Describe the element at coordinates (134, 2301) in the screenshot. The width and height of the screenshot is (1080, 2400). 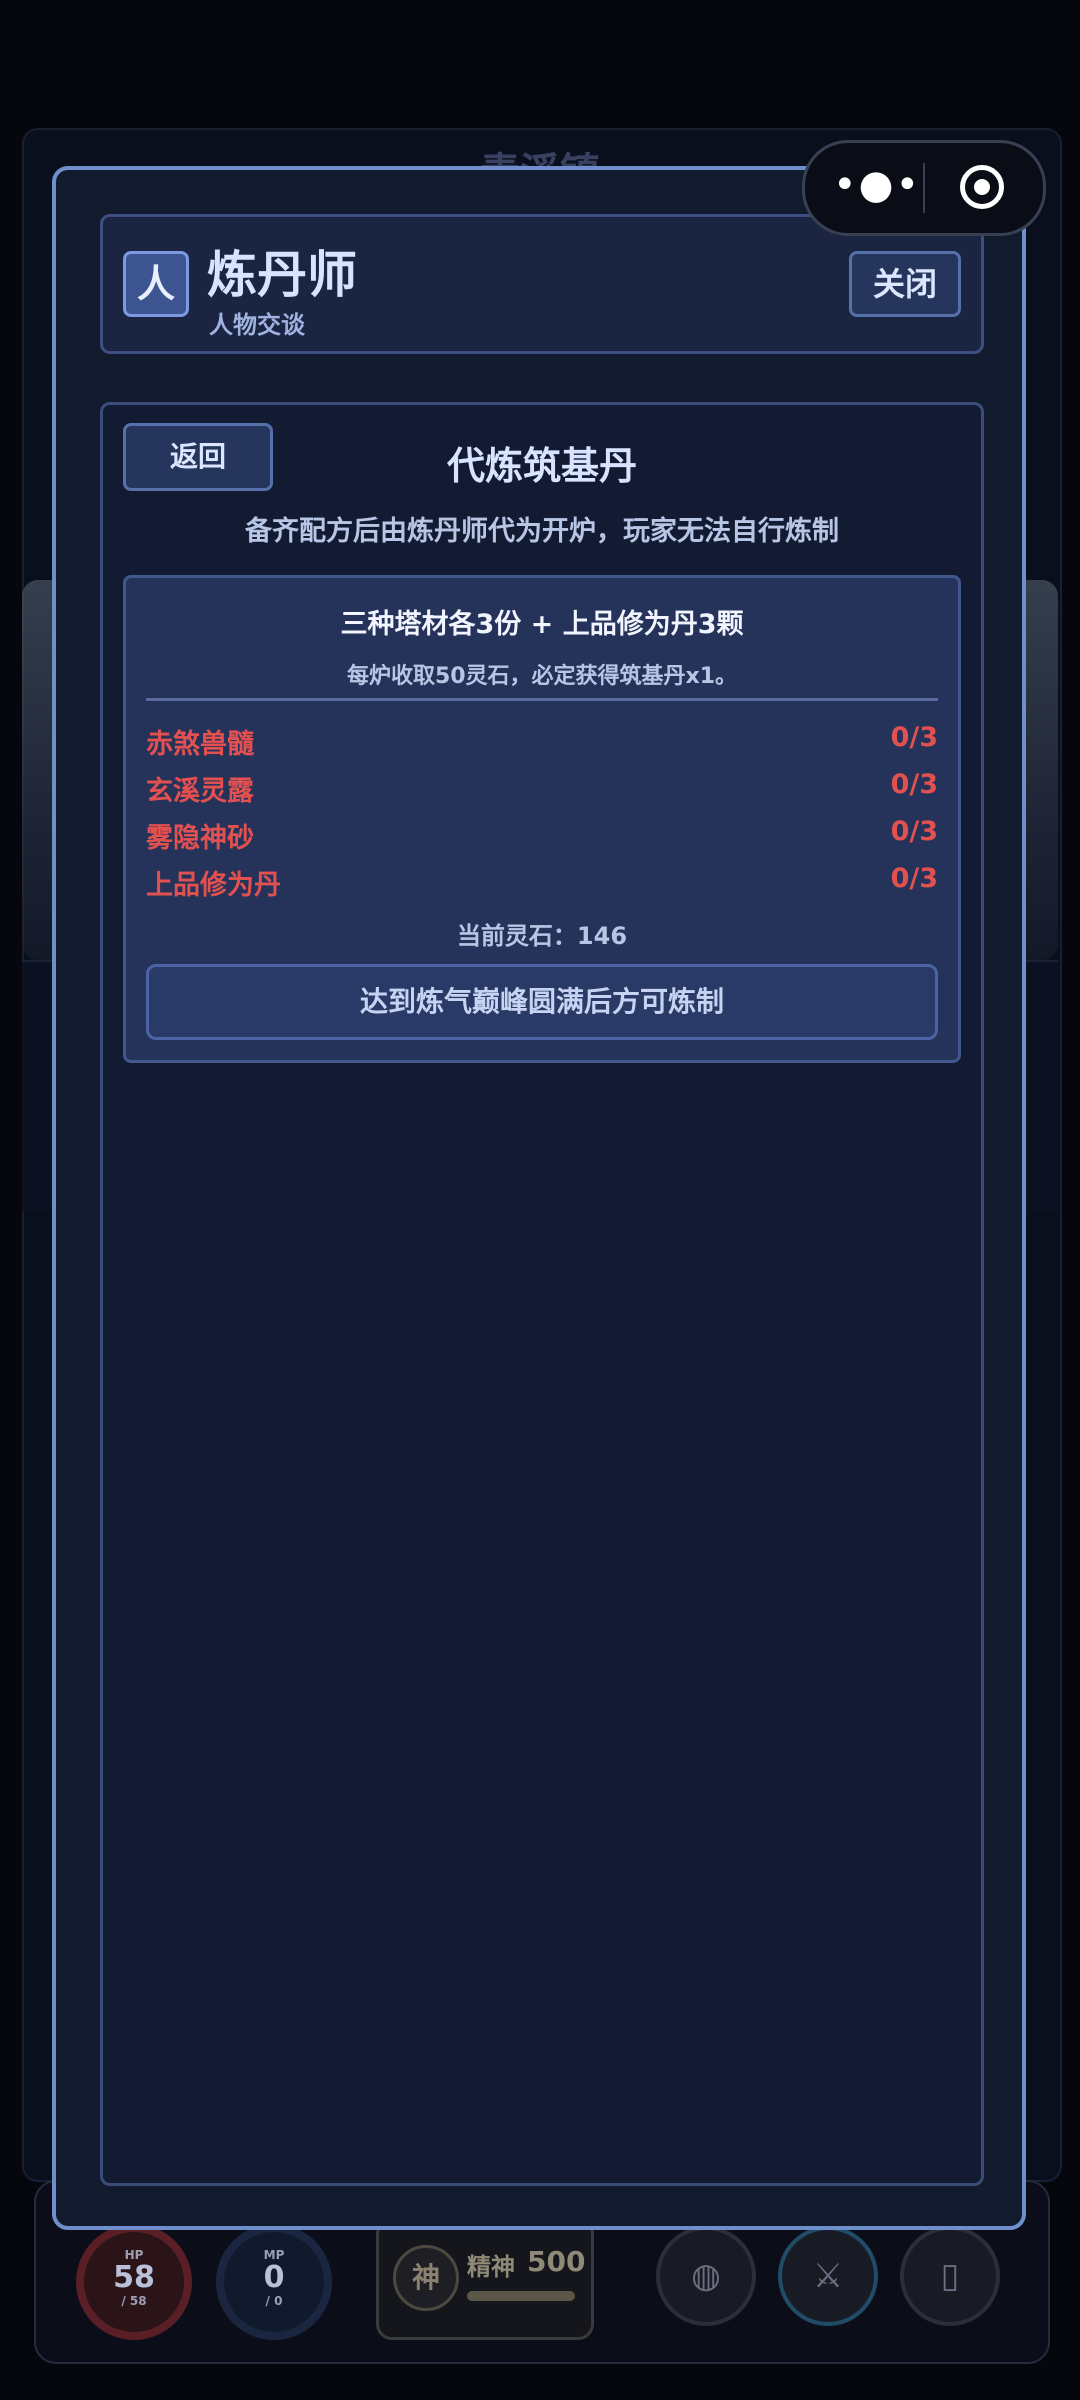
I see `hp-max: / 58` at that location.